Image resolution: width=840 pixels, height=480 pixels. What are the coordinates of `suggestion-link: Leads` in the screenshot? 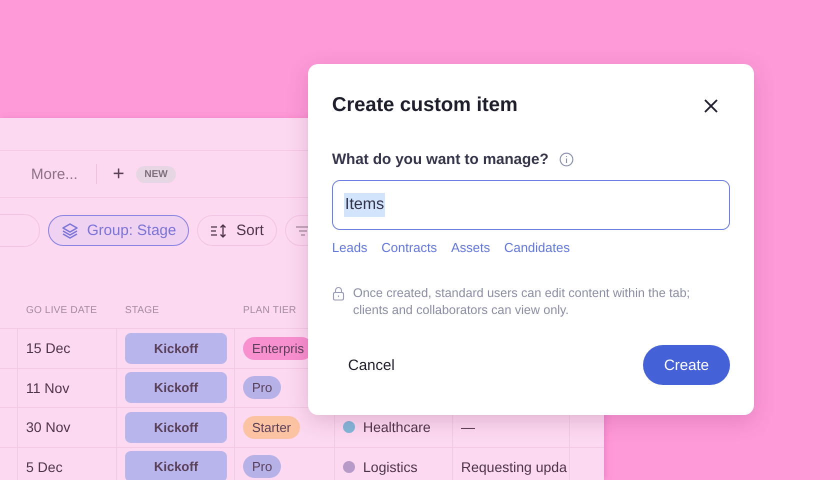 It's located at (350, 247).